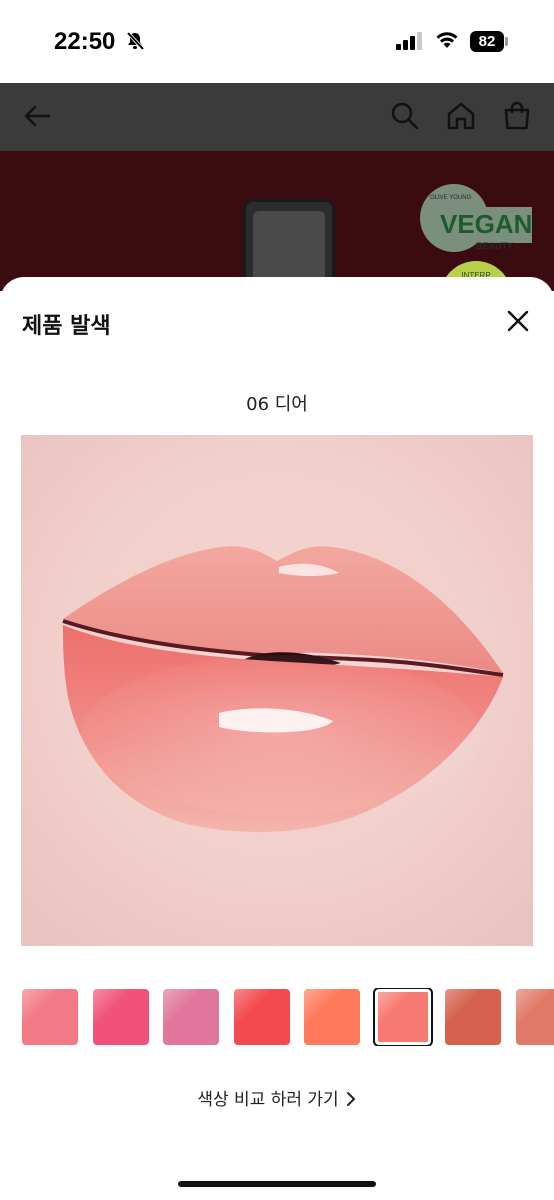  I want to click on bell-slash-icon, so click(135, 41).